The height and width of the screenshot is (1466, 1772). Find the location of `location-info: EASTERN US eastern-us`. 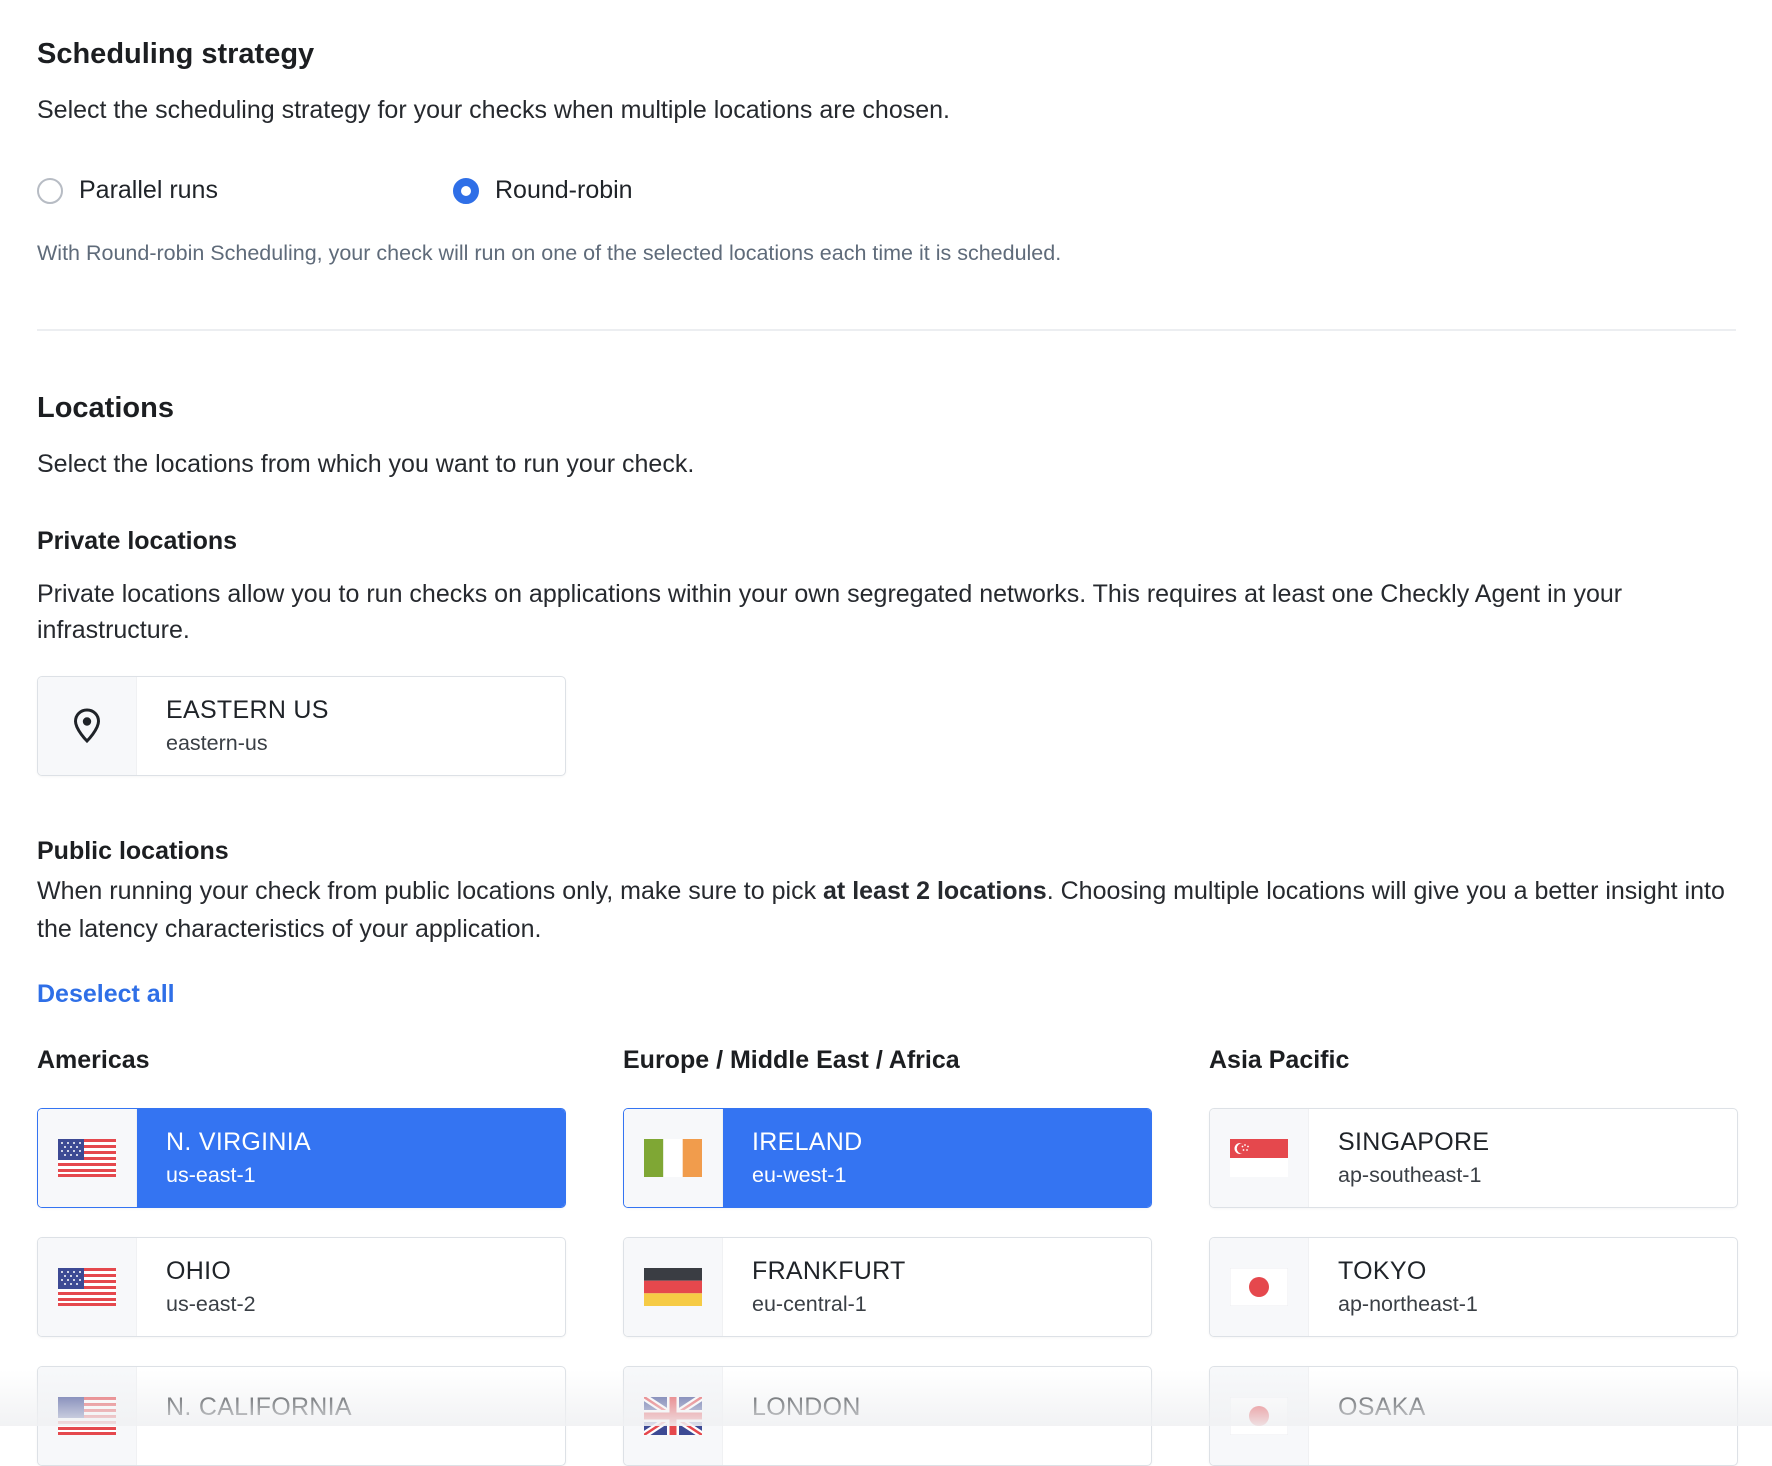

location-info: EASTERN US eastern-us is located at coordinates (351, 726).